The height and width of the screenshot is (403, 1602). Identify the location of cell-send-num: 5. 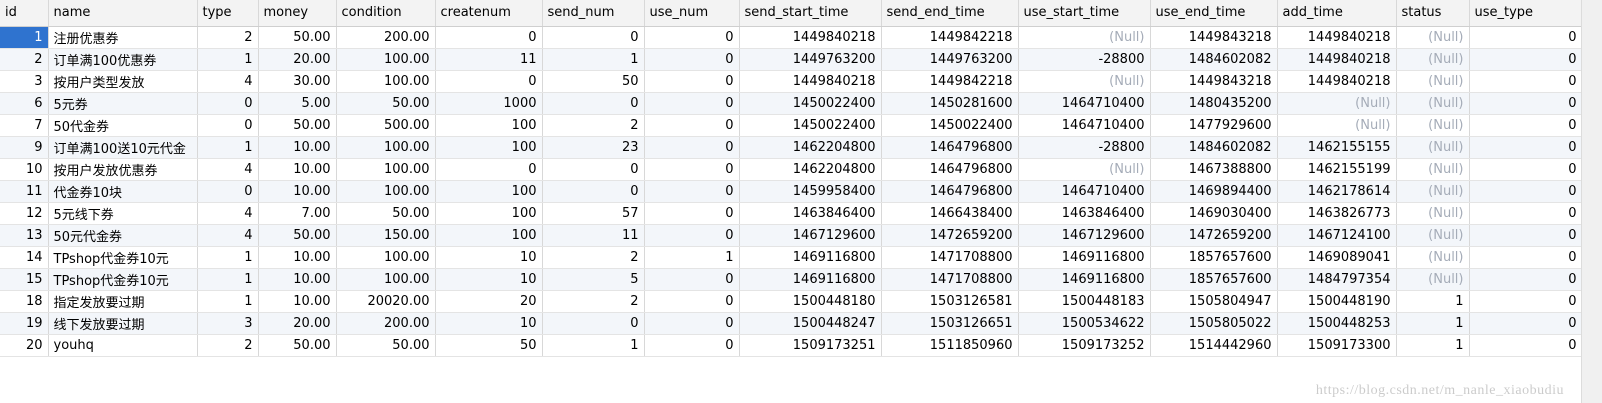
(593, 279).